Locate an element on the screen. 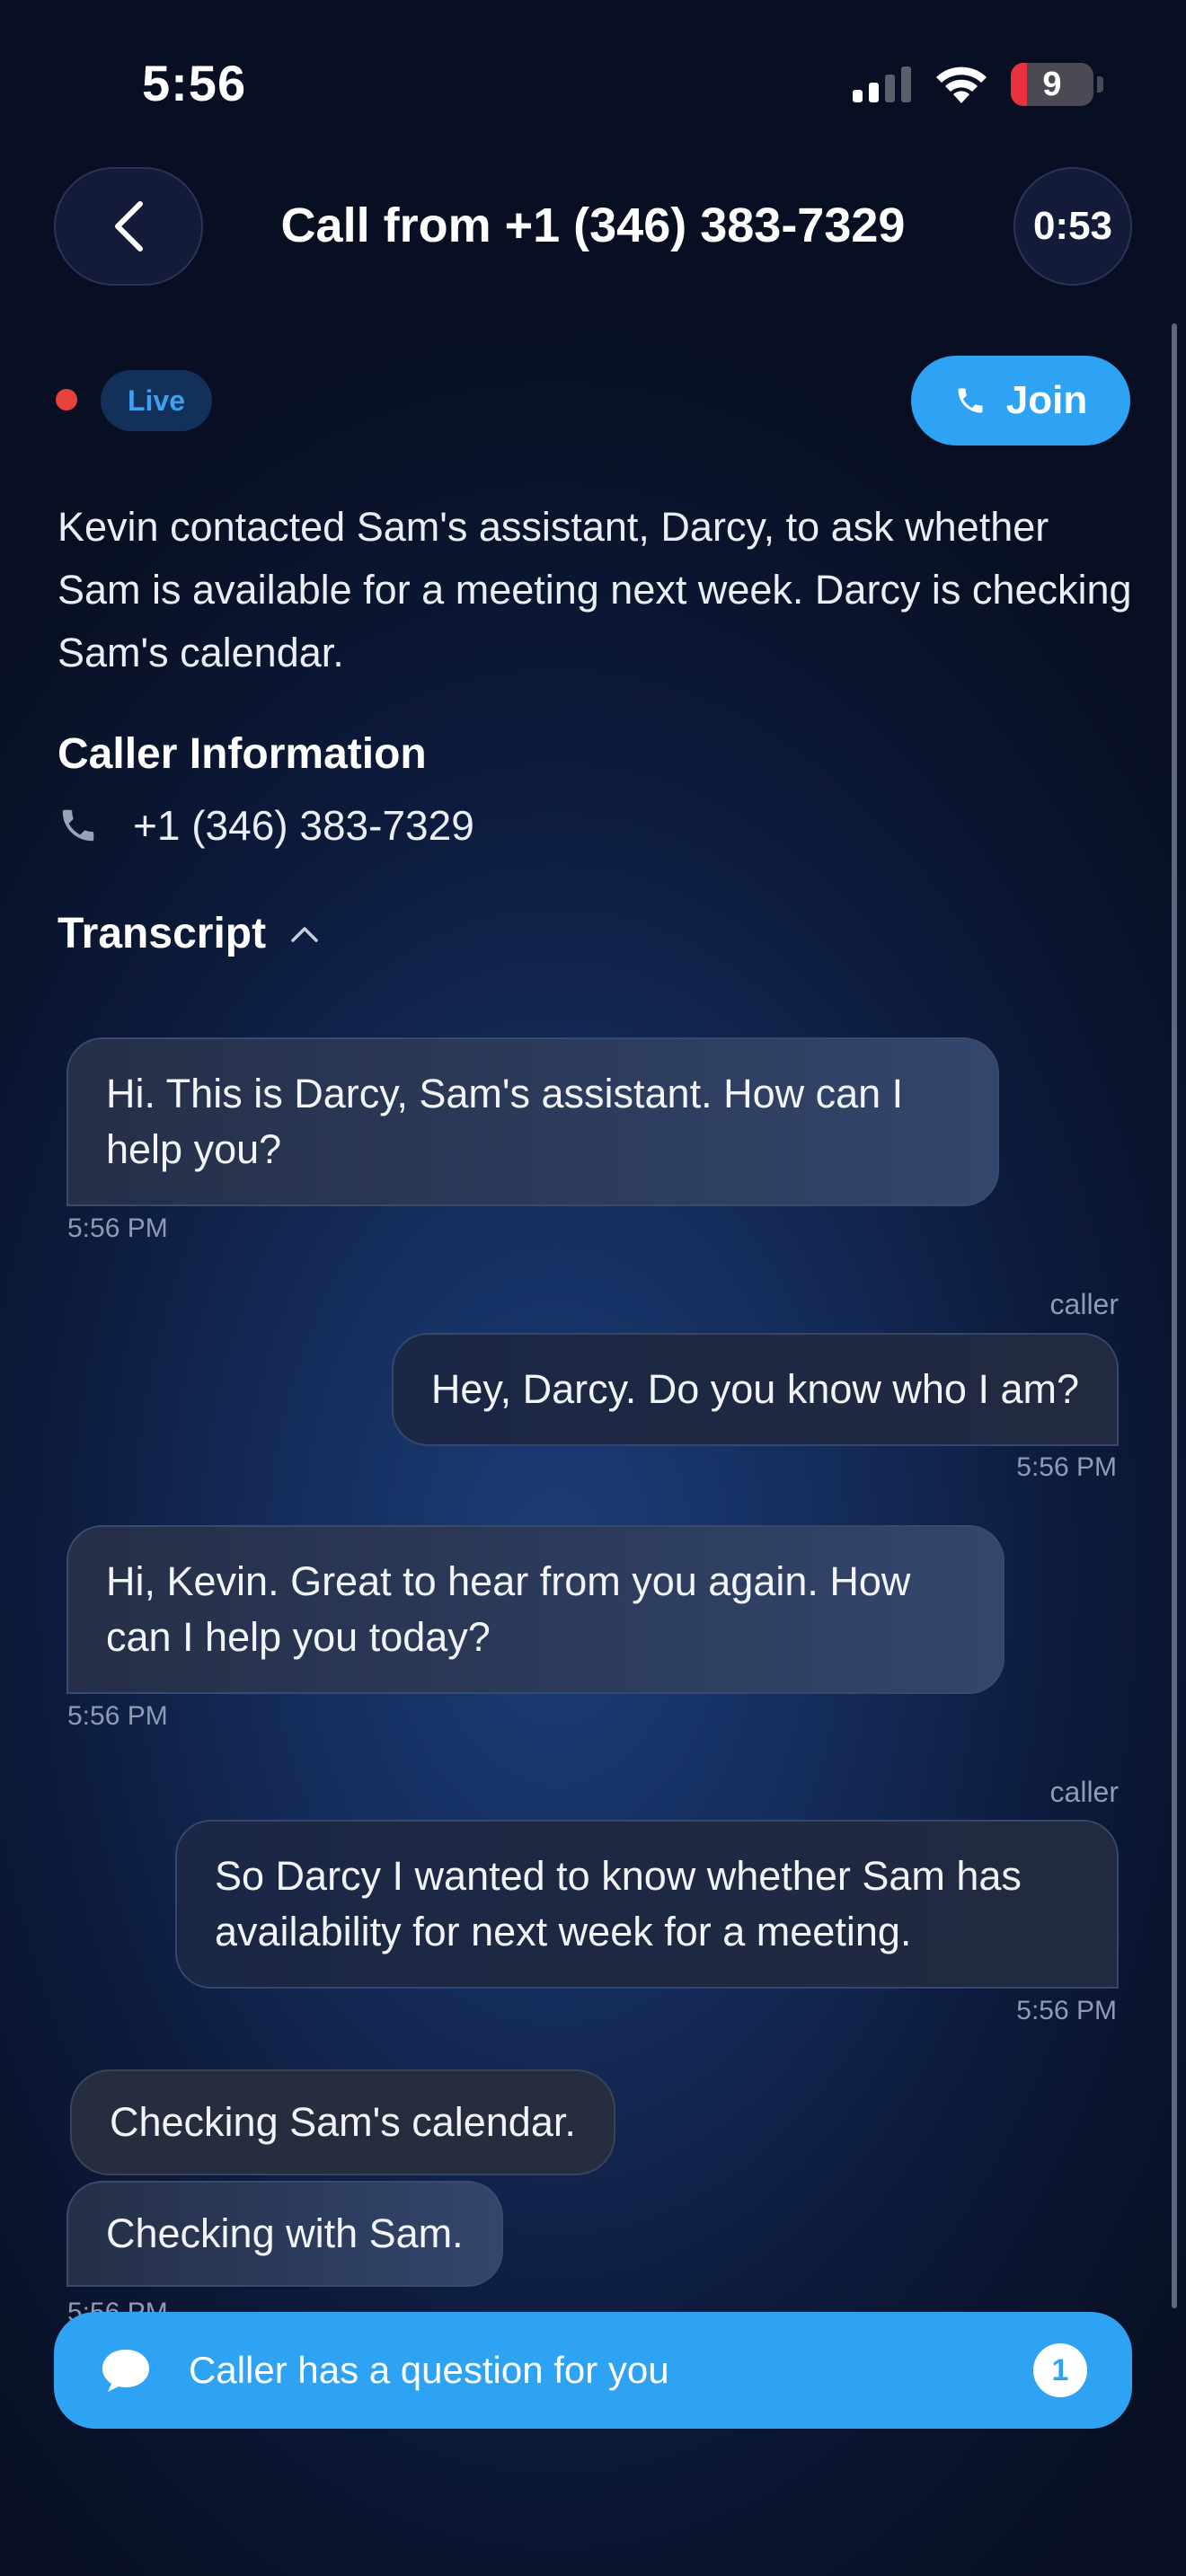 Image resolution: width=1186 pixels, height=2576 pixels. transcript-message-assistant: Checking Sam's calendar. is located at coordinates (342, 2122).